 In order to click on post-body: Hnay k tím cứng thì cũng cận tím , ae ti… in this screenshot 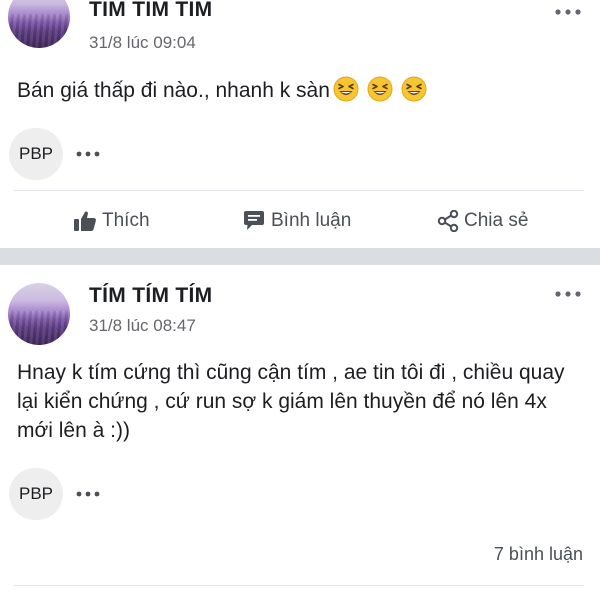, I will do `click(299, 401)`.